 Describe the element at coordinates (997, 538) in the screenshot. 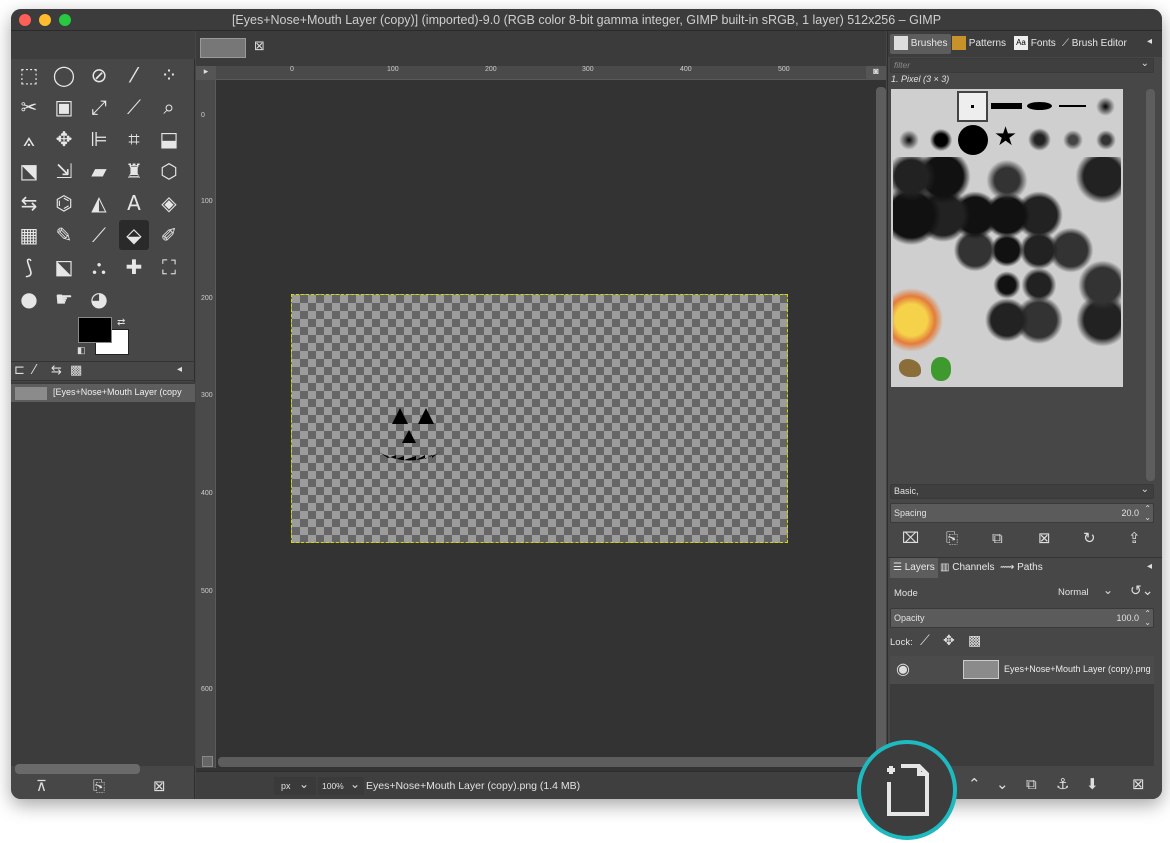

I see `duplicate-brush-button: ⧉` at that location.